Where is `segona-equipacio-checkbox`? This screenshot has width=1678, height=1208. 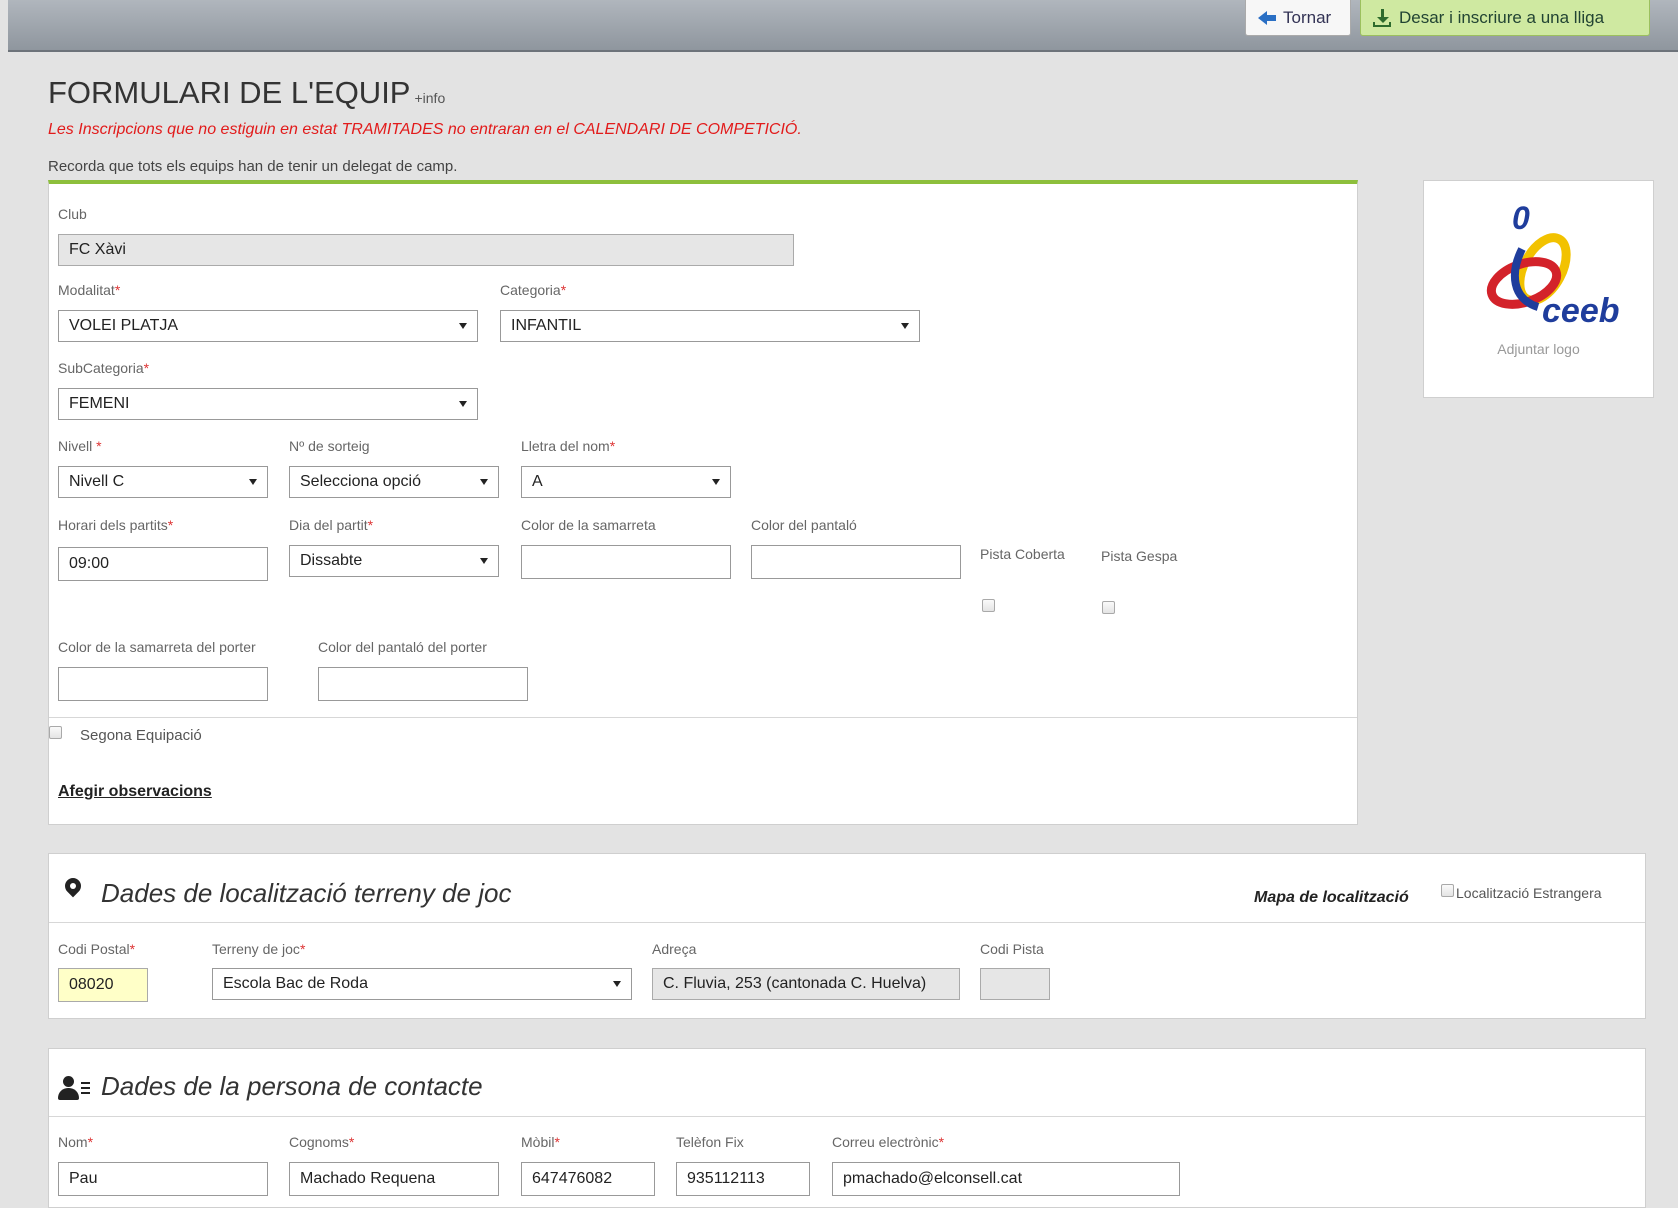 segona-equipacio-checkbox is located at coordinates (55, 732).